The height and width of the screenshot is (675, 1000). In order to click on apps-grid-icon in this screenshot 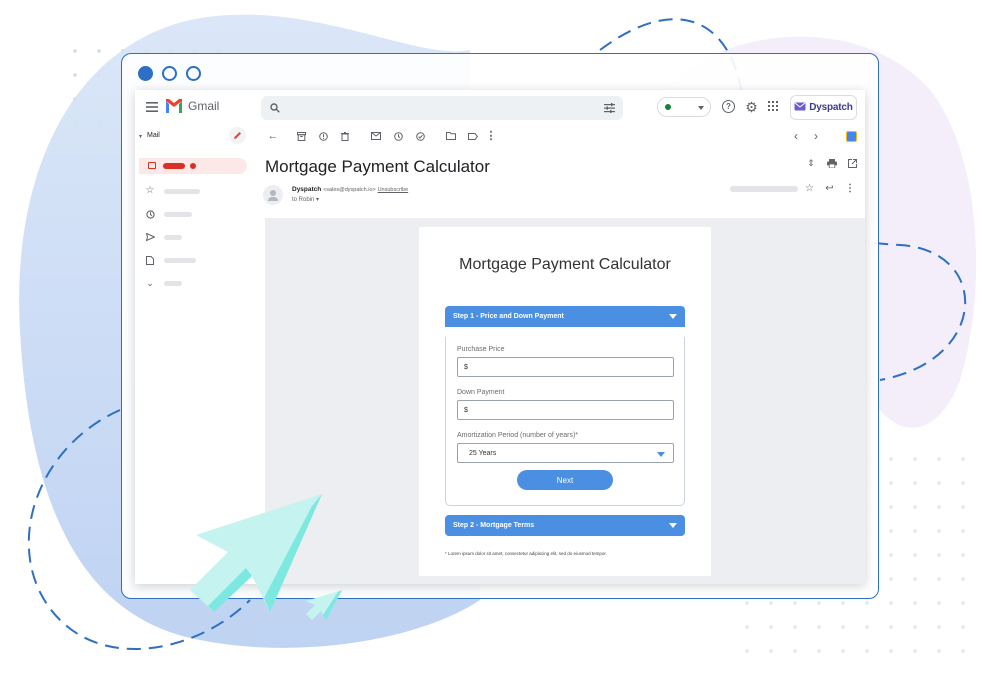, I will do `click(773, 106)`.